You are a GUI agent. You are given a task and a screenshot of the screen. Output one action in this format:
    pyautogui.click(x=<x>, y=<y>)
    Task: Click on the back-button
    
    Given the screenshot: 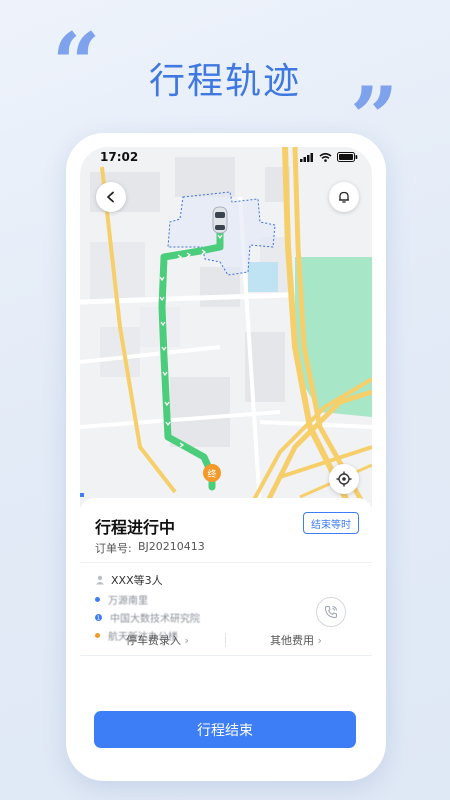 What is the action you would take?
    pyautogui.click(x=111, y=197)
    